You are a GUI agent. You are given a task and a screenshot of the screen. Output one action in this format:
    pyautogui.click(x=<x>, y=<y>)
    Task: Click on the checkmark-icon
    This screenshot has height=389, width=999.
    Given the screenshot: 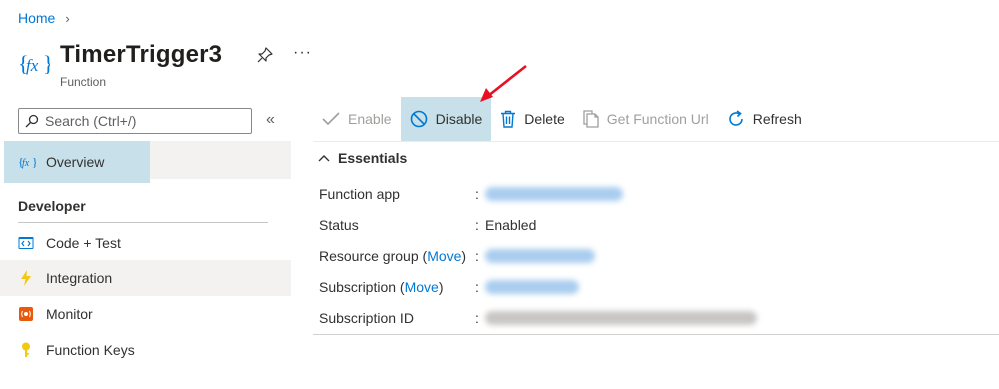 What is the action you would take?
    pyautogui.click(x=331, y=119)
    